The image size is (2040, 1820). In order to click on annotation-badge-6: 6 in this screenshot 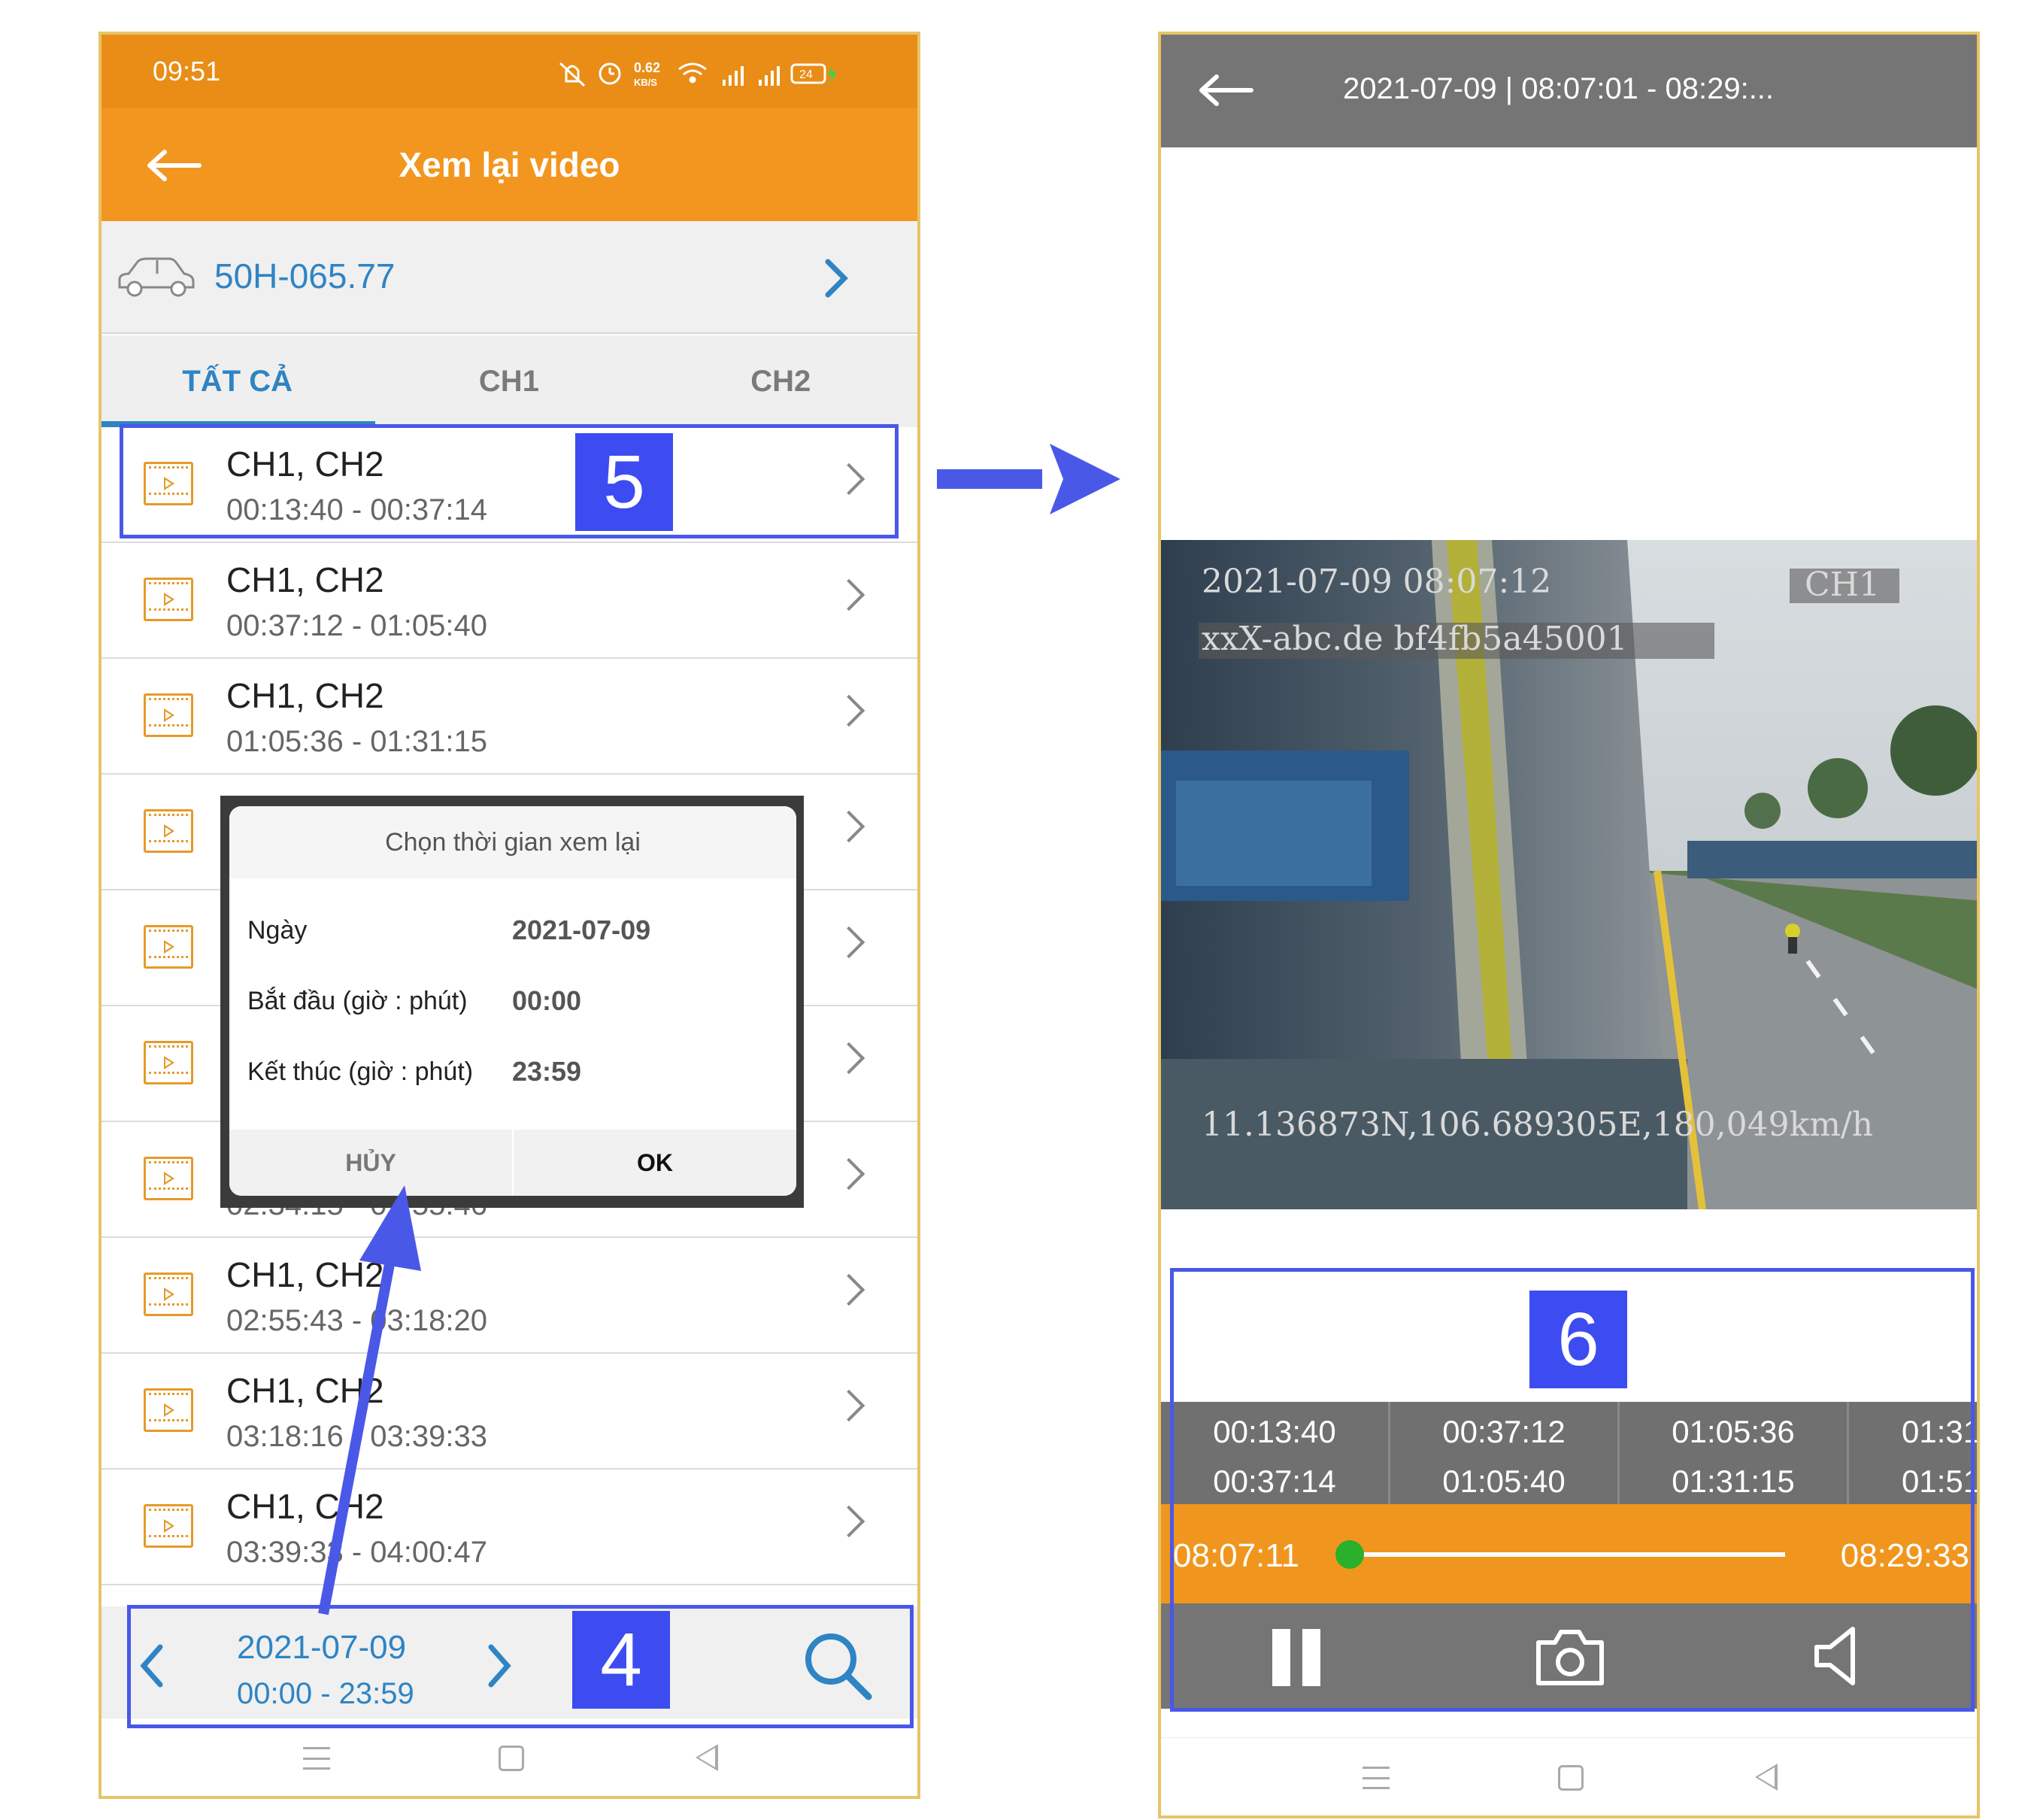, I will do `click(1578, 1339)`.